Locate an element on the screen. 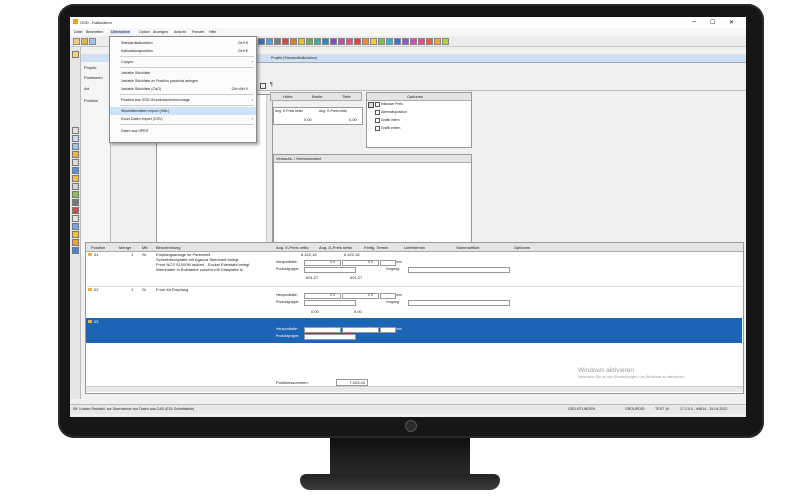 The height and width of the screenshot is (500, 800). toolbar-color-17-icon is located at coordinates (389, 41).